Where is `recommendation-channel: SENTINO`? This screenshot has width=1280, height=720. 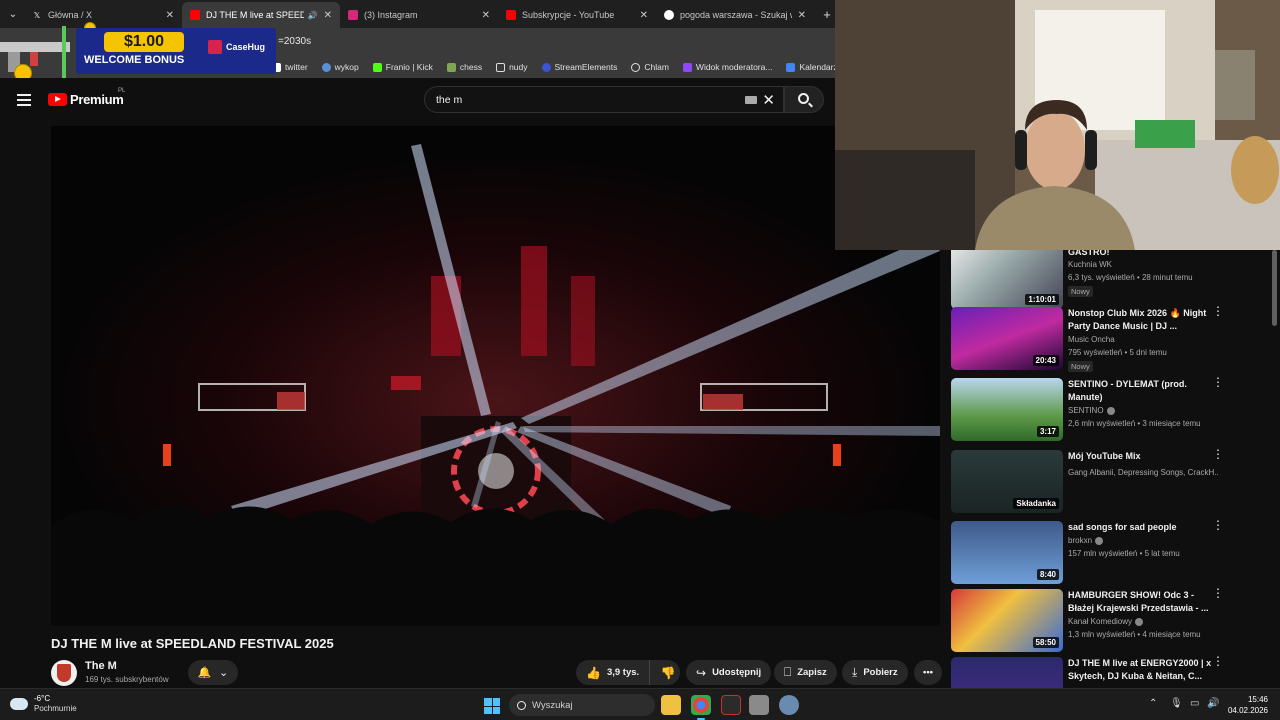
recommendation-channel: SENTINO is located at coordinates (1091, 410).